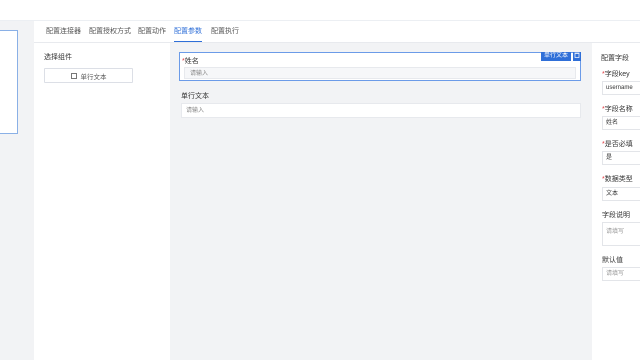 Image resolution: width=640 pixels, height=360 pixels. Describe the element at coordinates (612, 260) in the screenshot. I see `default-value-label: 默认值` at that location.